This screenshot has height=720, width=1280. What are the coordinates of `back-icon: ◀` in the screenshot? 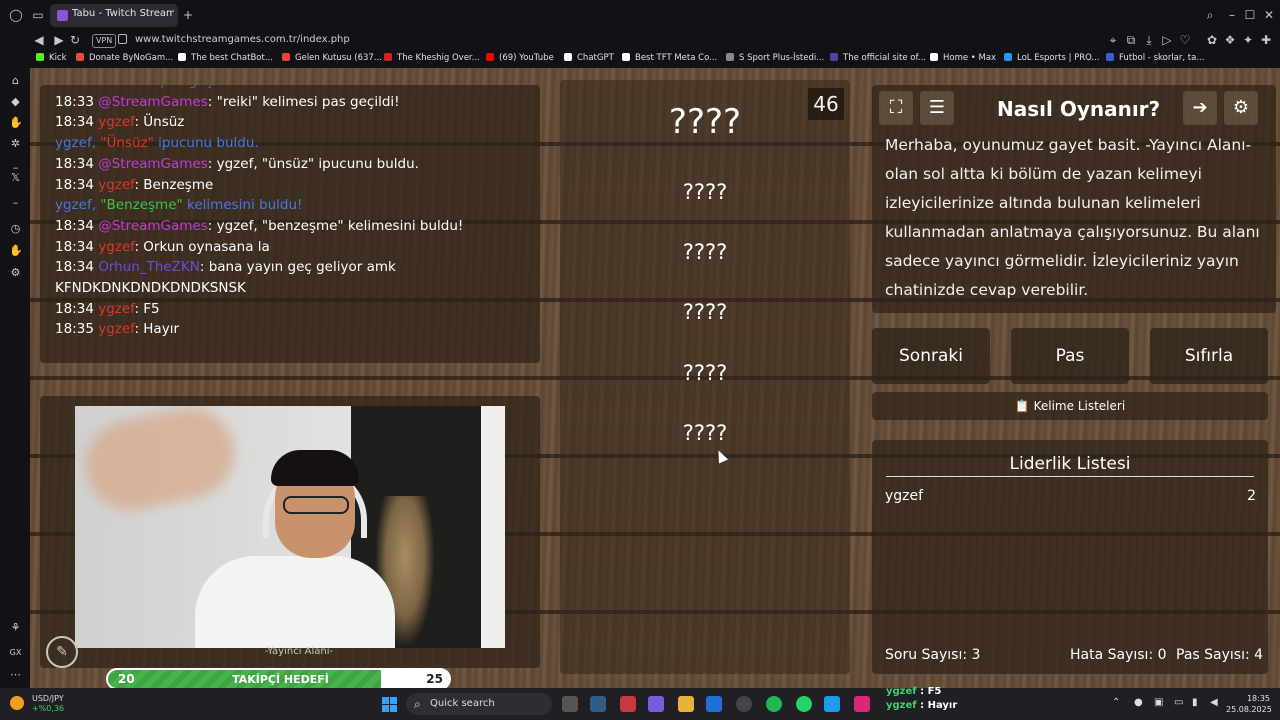 It's located at (39, 40).